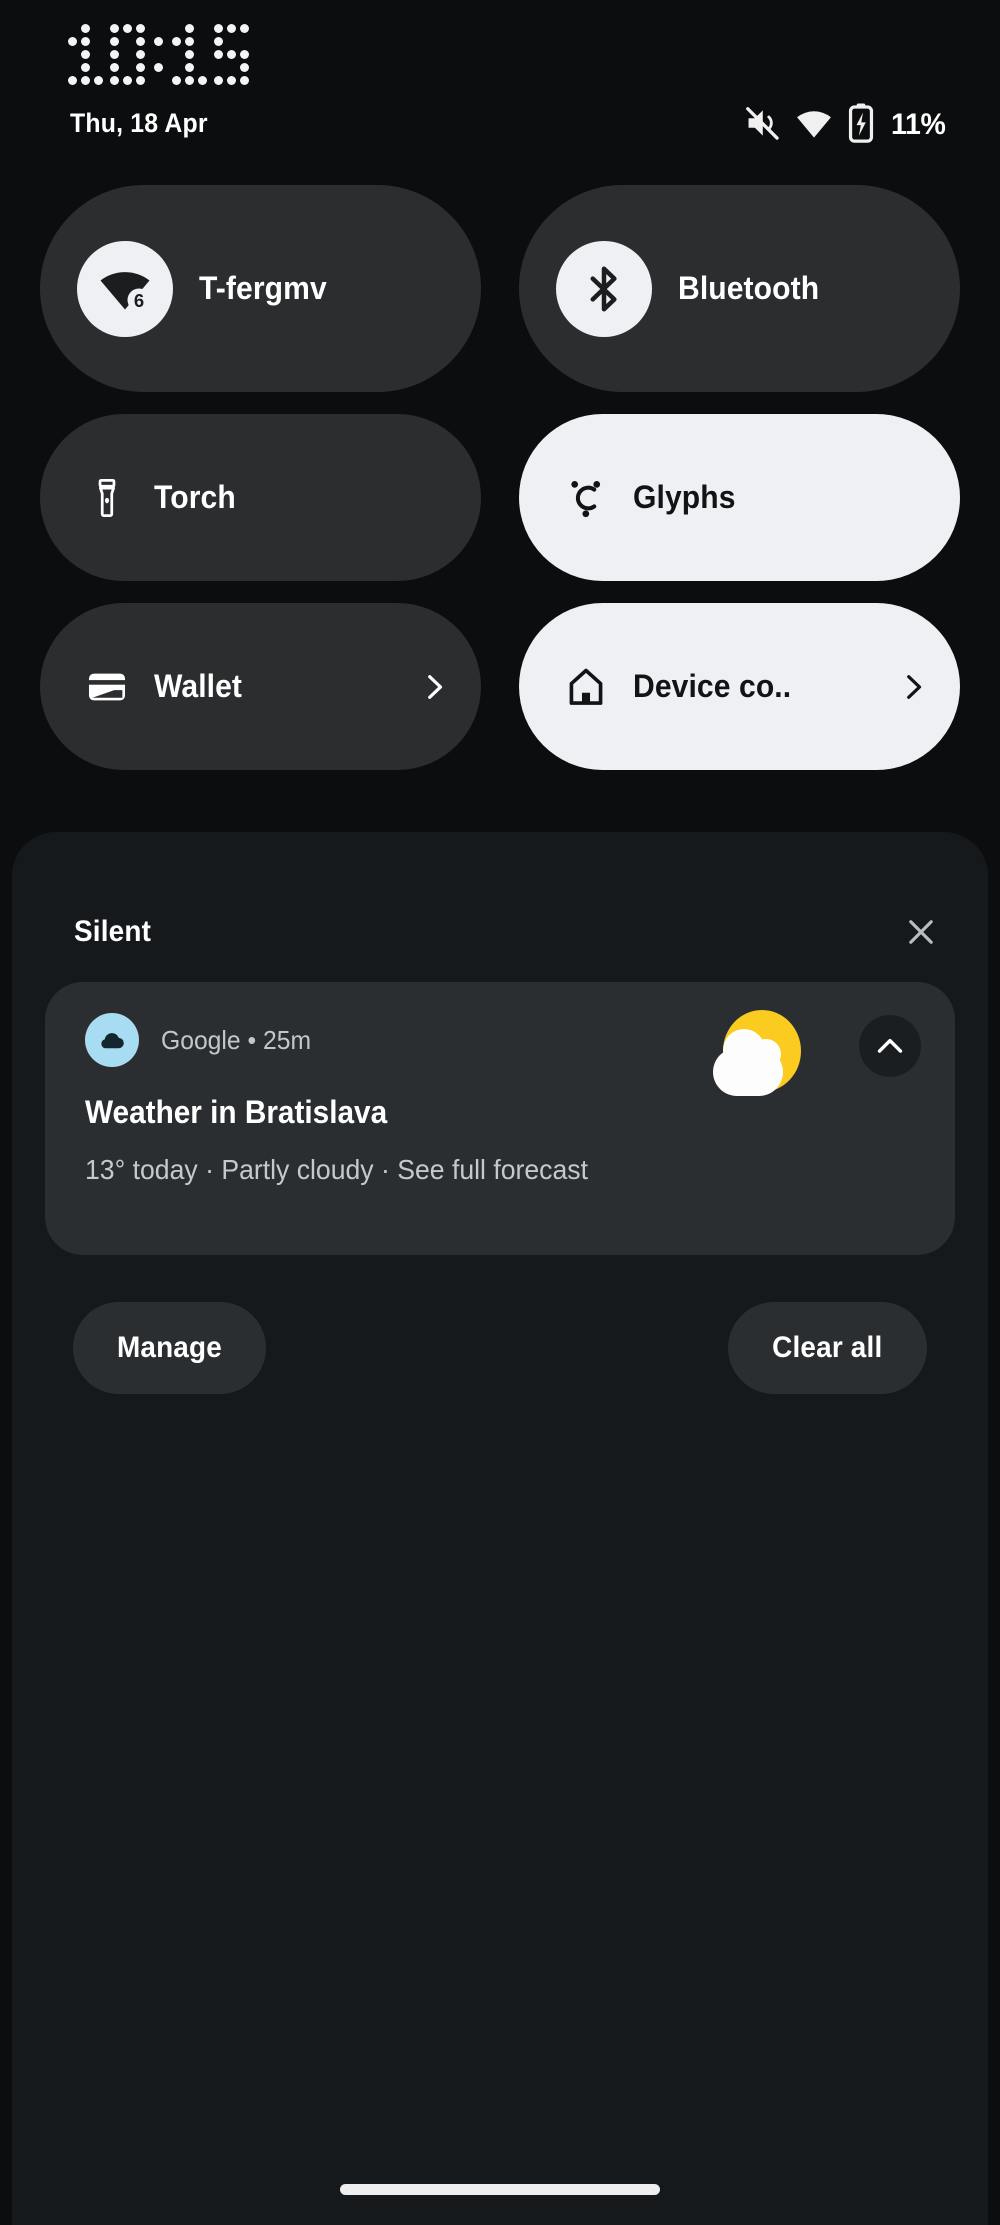 This screenshot has height=2225, width=1000. I want to click on section-title-silent: Silent, so click(113, 931).